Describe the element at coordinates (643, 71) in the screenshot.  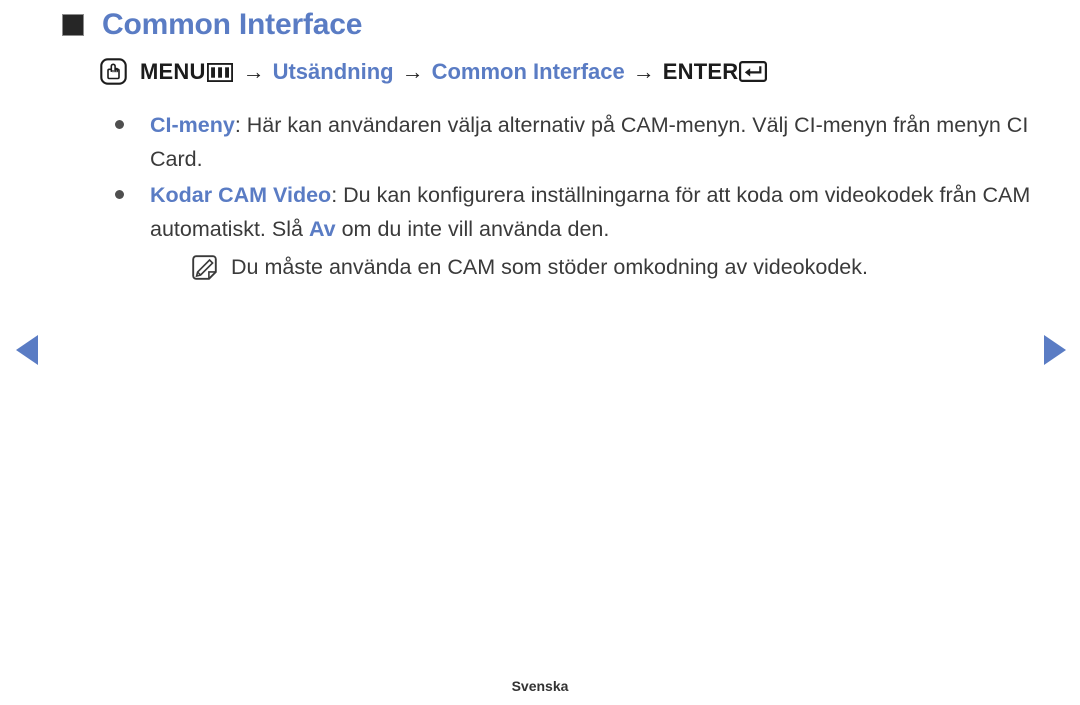
I see `path-arrow-3: →` at that location.